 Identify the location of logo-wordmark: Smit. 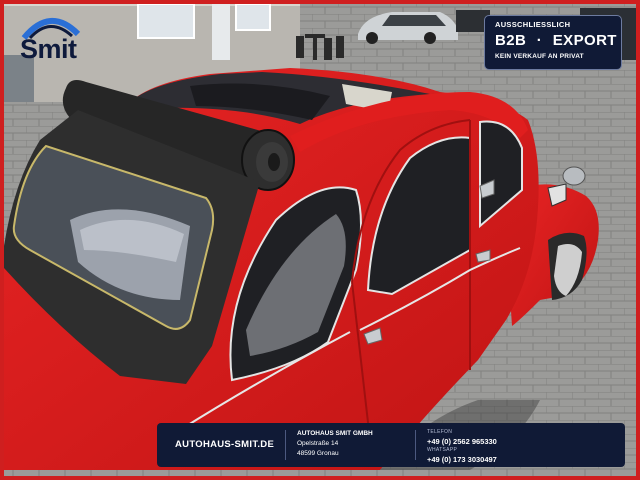
(48, 49).